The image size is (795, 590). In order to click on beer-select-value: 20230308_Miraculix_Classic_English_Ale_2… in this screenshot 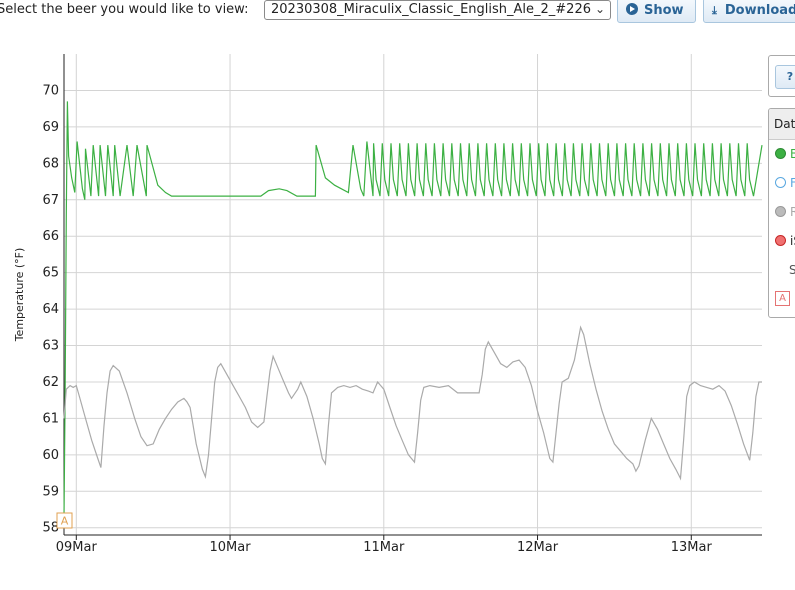, I will do `click(431, 9)`.